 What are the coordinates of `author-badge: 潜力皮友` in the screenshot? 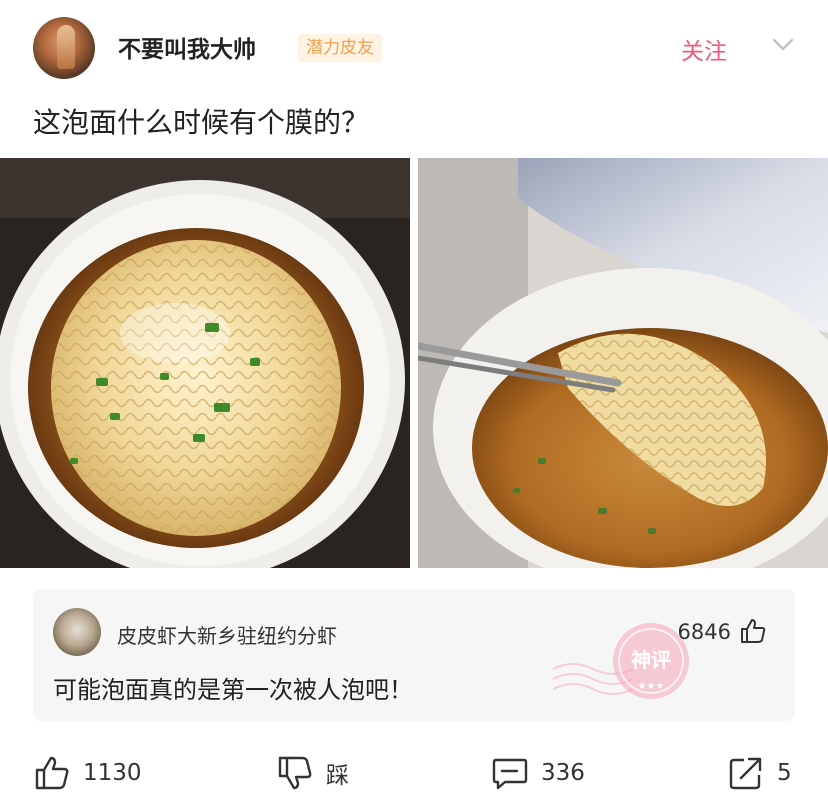 It's located at (340, 48).